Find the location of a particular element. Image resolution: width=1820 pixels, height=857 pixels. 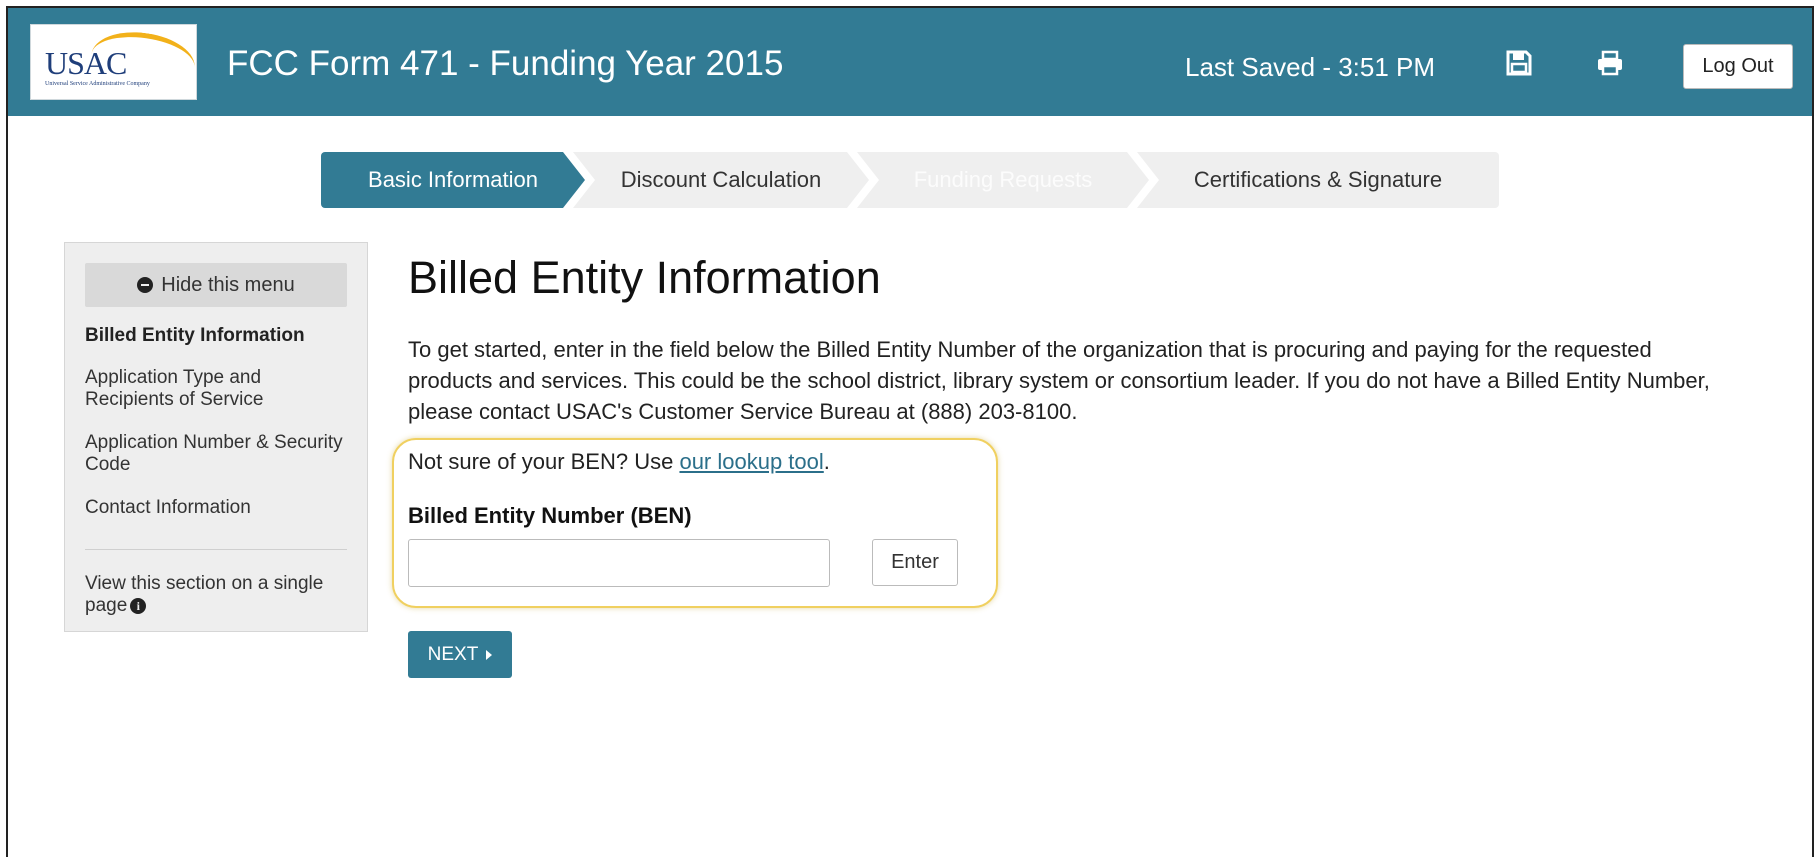

enter-button: Enter is located at coordinates (915, 562).